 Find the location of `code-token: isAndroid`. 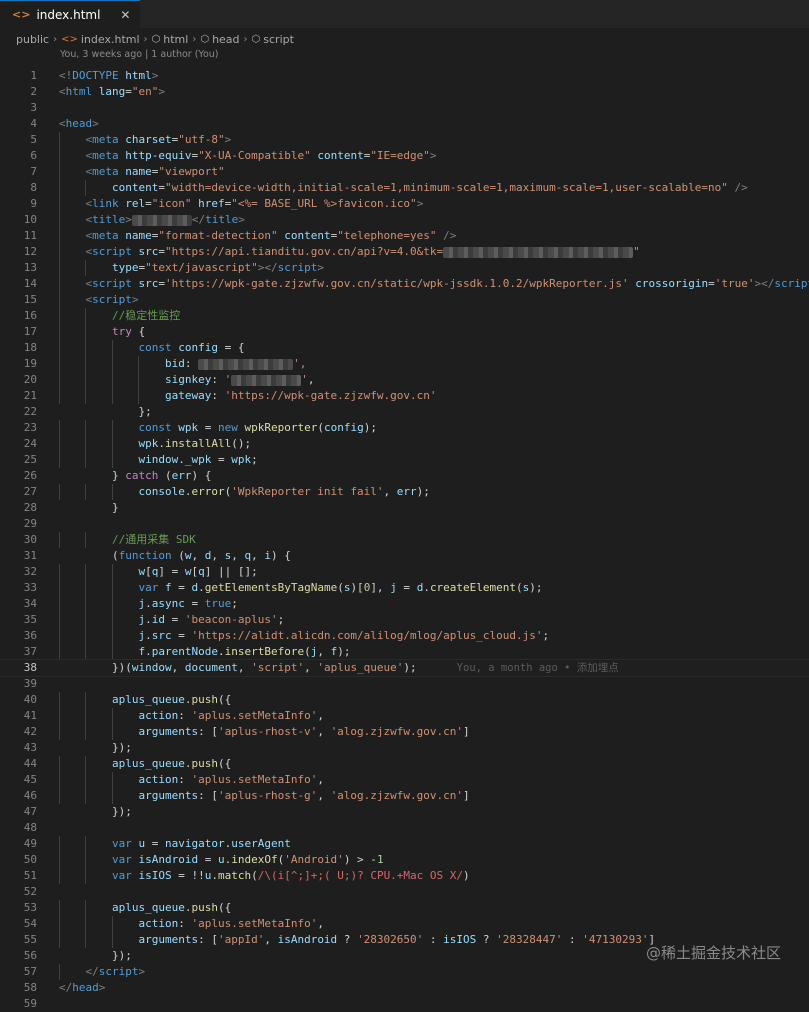

code-token: isAndroid is located at coordinates (307, 939).